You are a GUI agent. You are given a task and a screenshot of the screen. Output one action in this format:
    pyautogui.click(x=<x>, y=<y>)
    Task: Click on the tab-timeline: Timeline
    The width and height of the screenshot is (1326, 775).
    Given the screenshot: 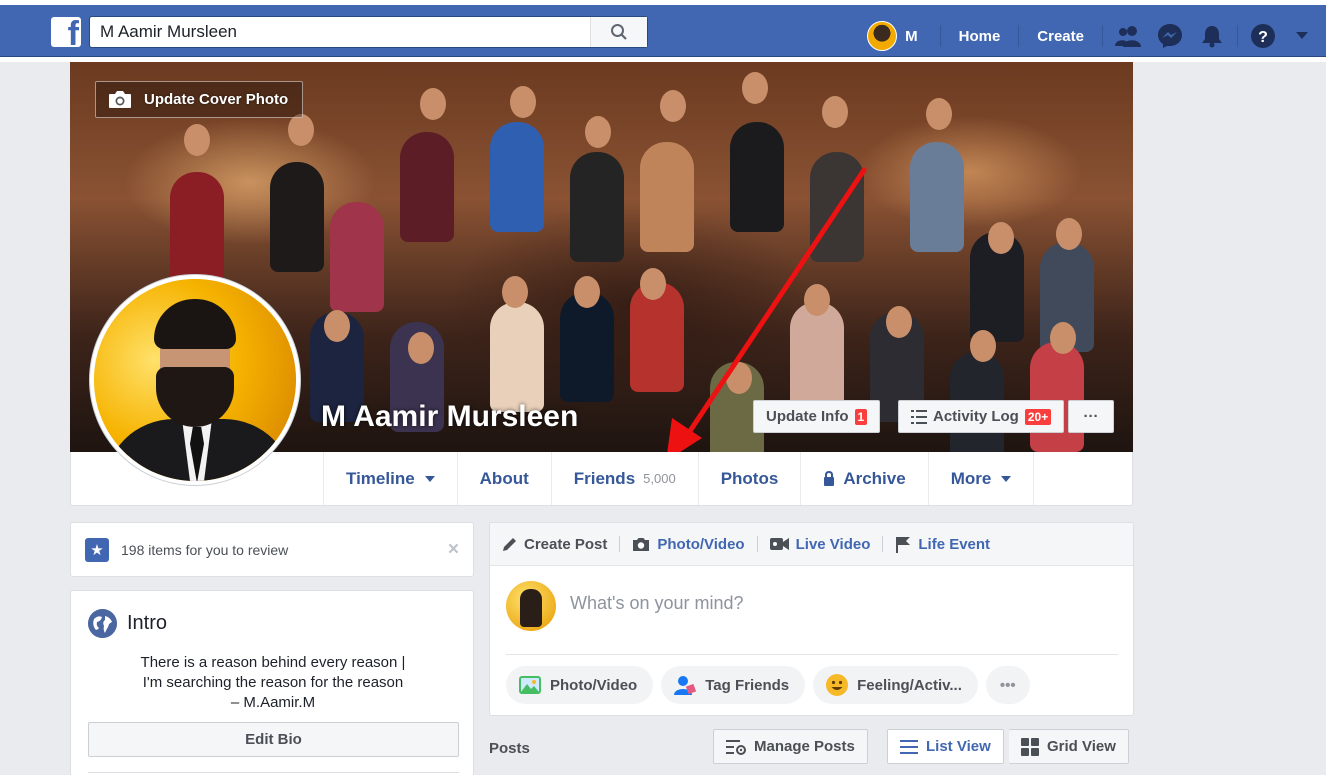 What is the action you would take?
    pyautogui.click(x=390, y=478)
    